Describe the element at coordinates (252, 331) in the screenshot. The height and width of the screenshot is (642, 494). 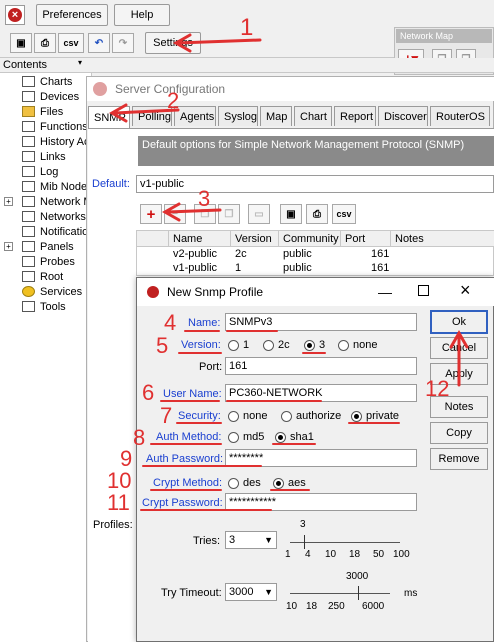
I see `underline-name-value` at that location.